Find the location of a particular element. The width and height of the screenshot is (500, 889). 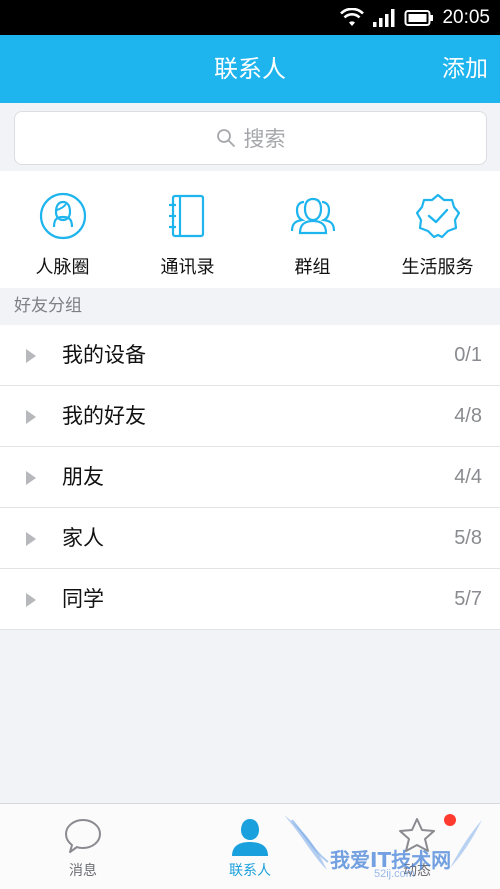

verified-badge-icon is located at coordinates (438, 216).